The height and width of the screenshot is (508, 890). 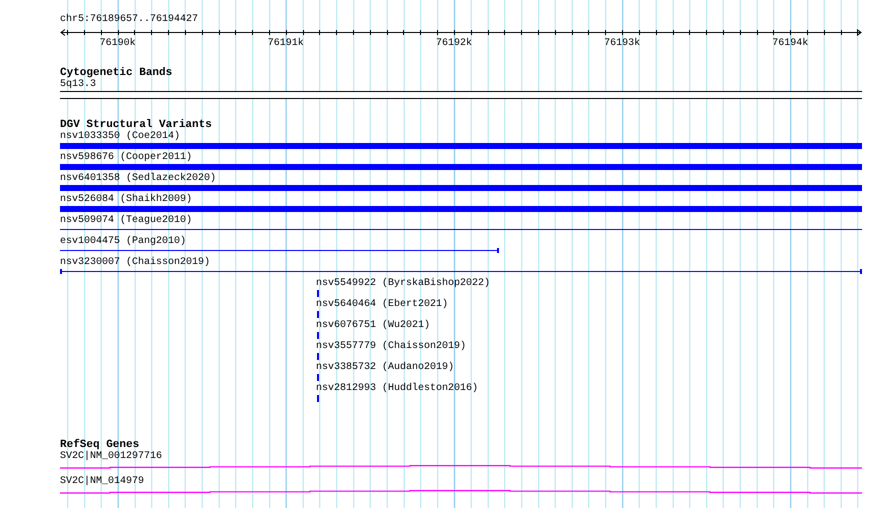 What do you see at coordinates (79, 84) in the screenshot?
I see `band-label: 5q13.3` at bounding box center [79, 84].